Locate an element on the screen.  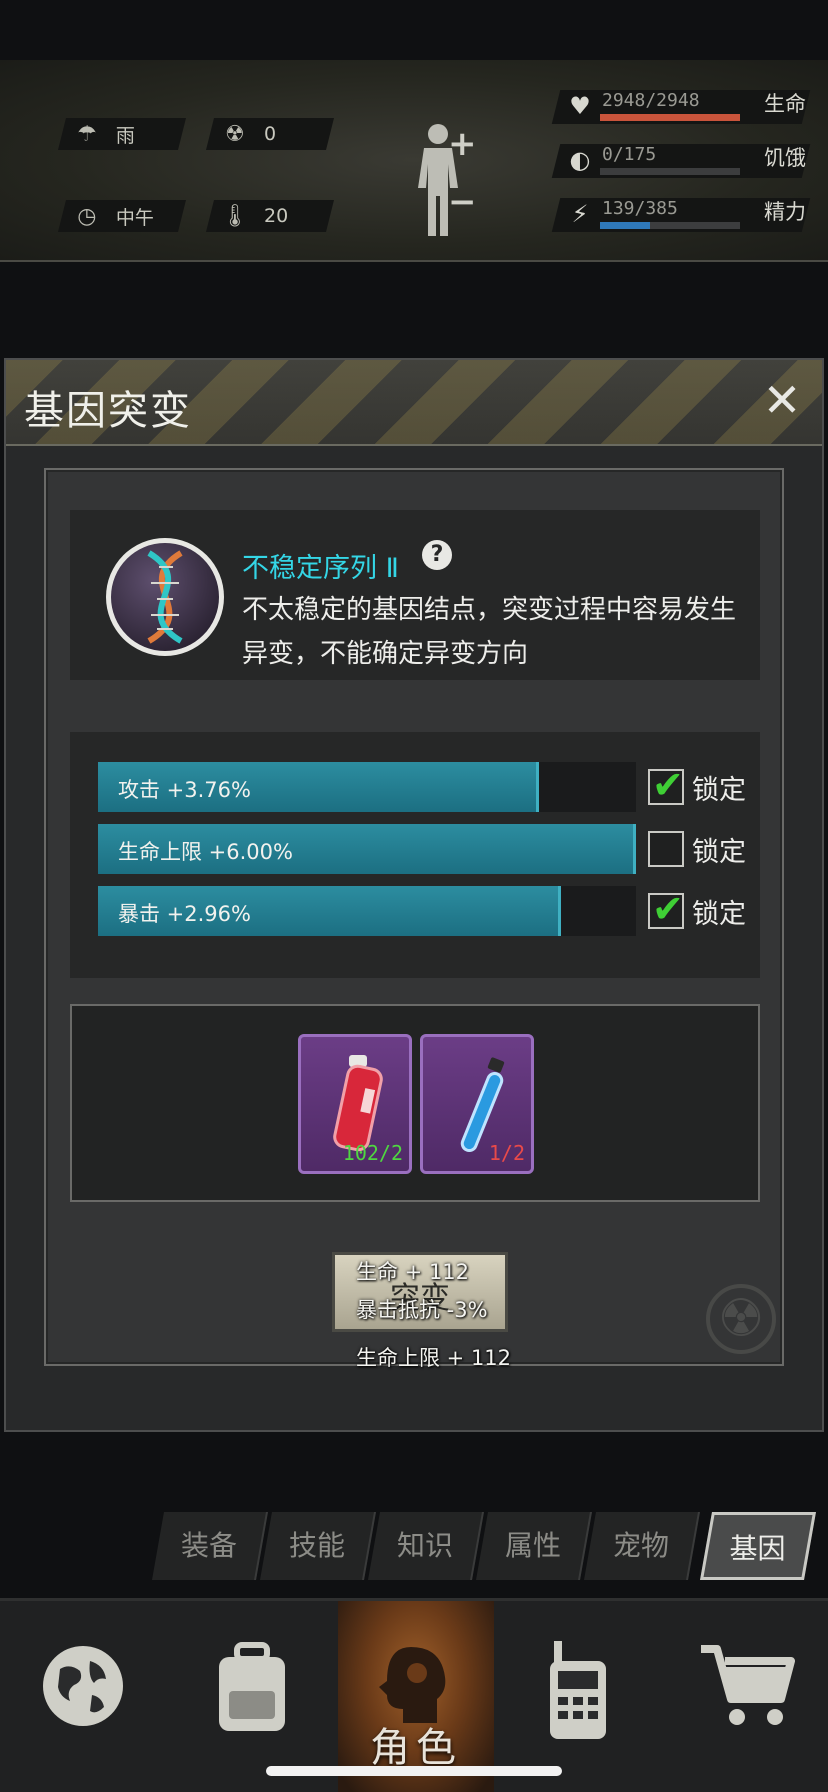
hunger-label: 饥饿 is located at coordinates (785, 158).